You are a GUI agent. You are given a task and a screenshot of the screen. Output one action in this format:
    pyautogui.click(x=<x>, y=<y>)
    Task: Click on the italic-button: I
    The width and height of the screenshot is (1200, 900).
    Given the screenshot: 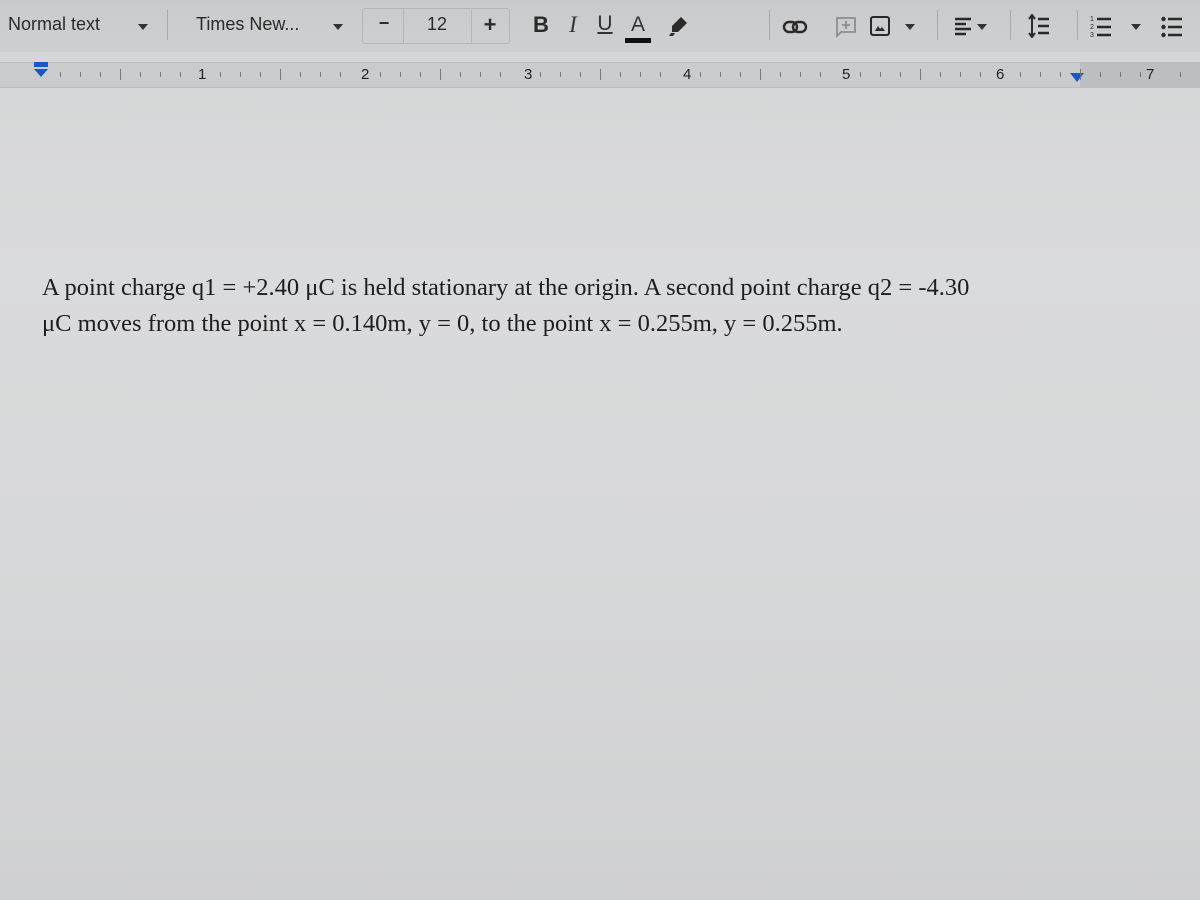 What is the action you would take?
    pyautogui.click(x=573, y=25)
    